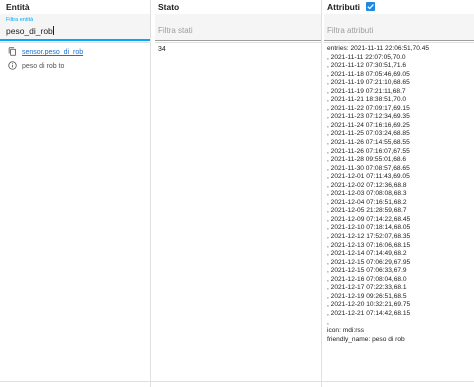  I want to click on info-icon, so click(12, 65).